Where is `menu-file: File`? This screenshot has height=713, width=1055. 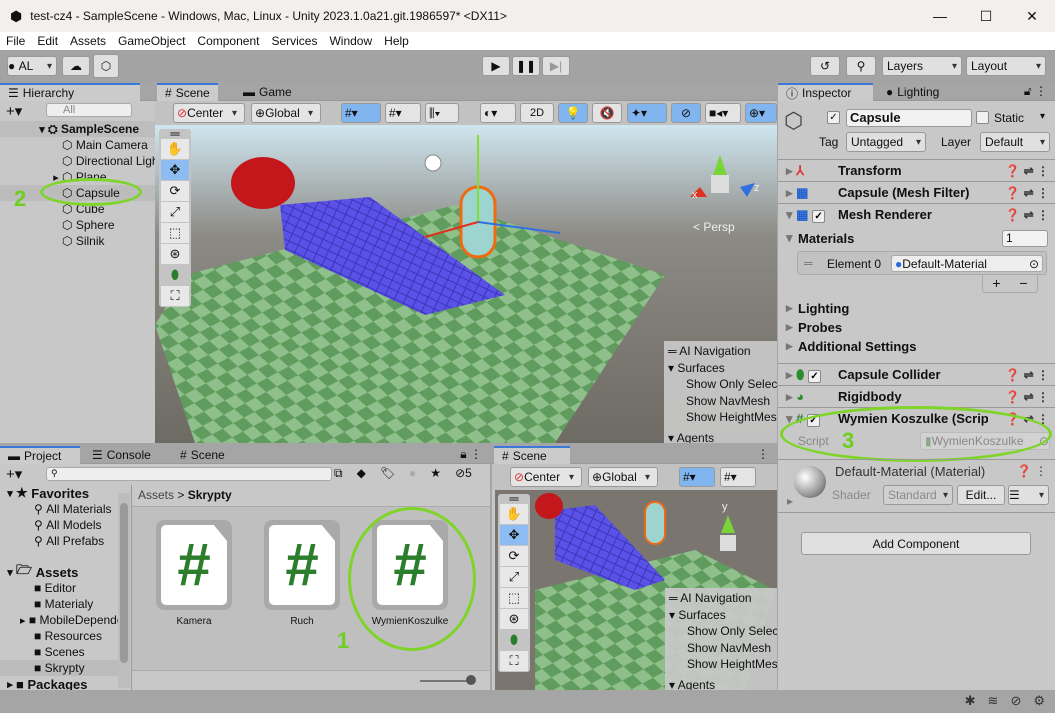
menu-file: File is located at coordinates (15, 41).